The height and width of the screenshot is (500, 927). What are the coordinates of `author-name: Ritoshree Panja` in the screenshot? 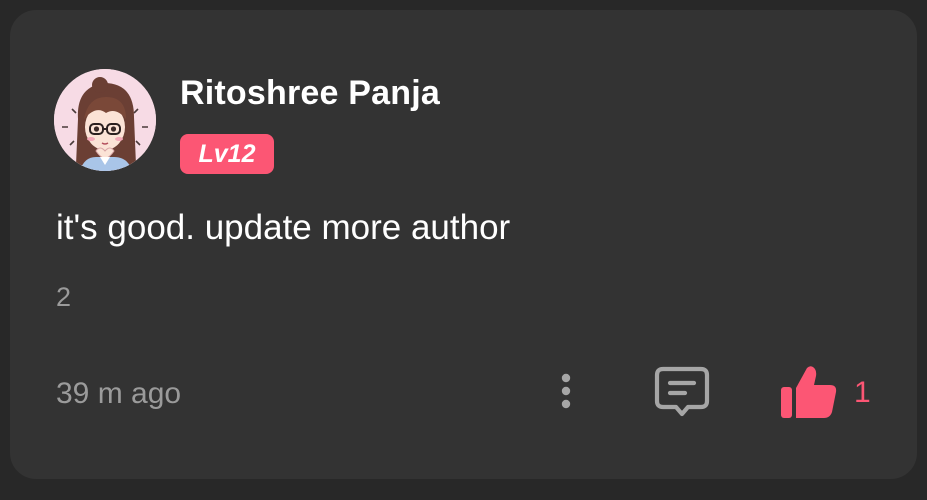 It's located at (310, 93).